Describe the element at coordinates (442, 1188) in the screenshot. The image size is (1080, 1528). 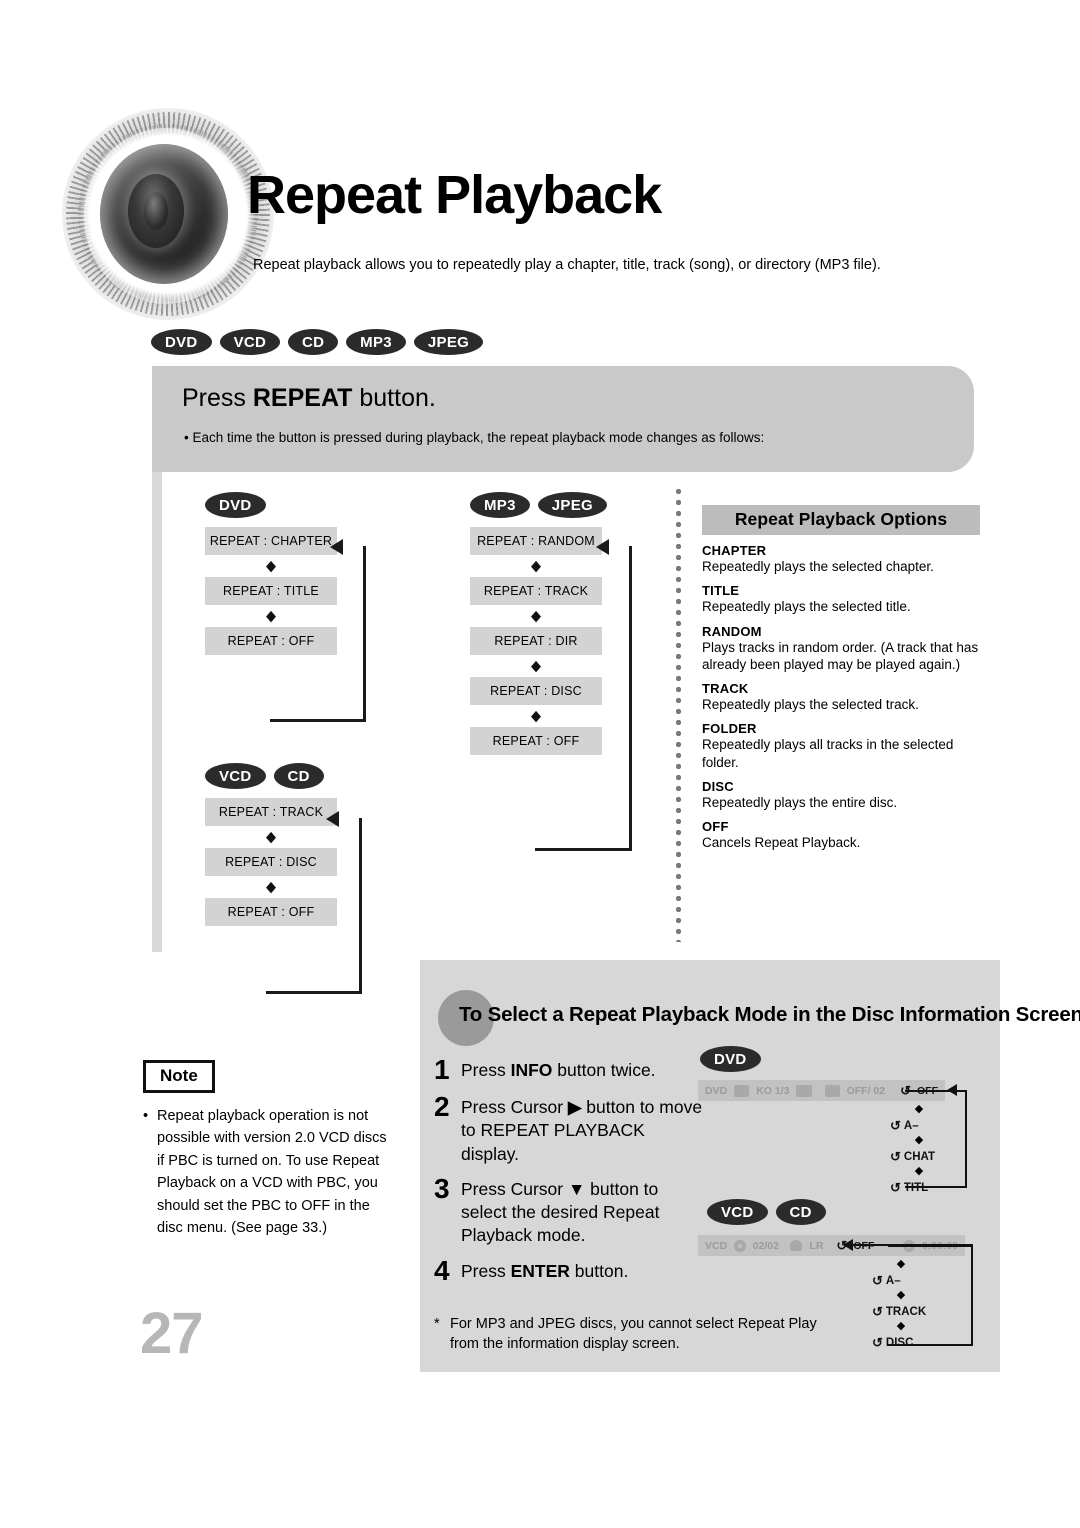
I see `step-number: 3` at that location.